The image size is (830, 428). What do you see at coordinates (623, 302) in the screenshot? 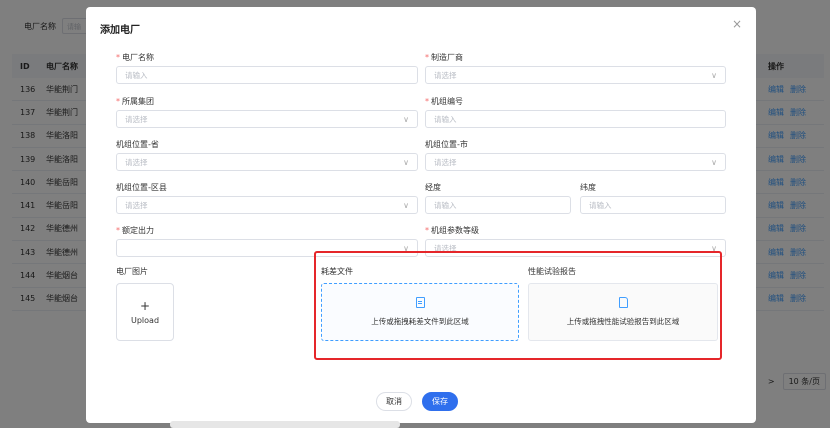
I see `file-icon` at bounding box center [623, 302].